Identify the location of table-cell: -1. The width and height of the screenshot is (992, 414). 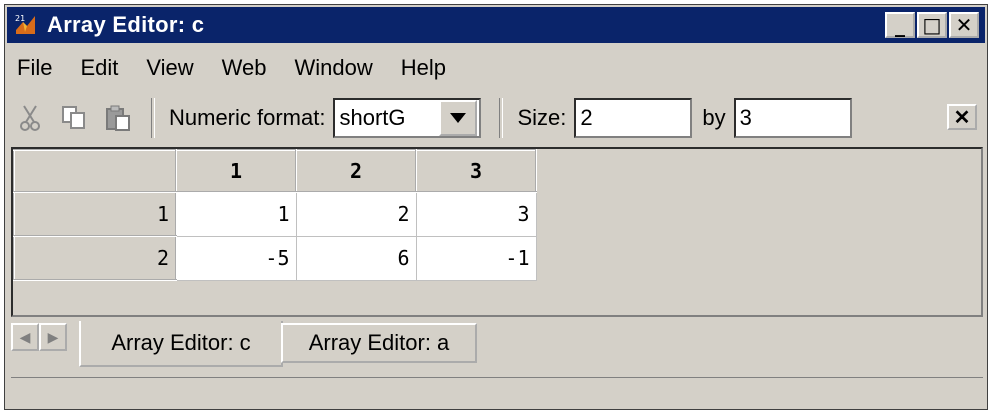
(476, 258).